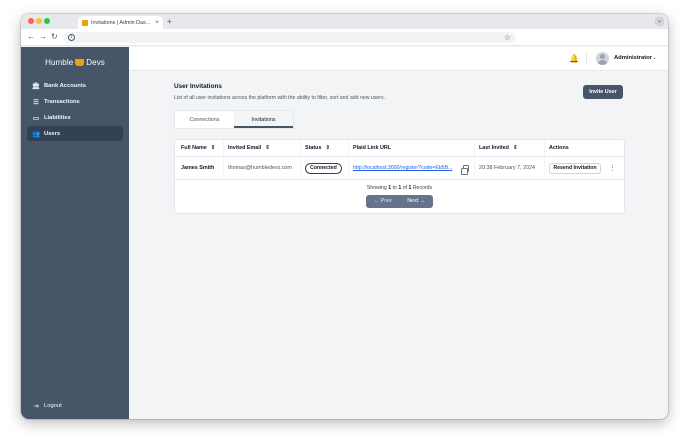 The image size is (690, 447). What do you see at coordinates (53, 406) in the screenshot?
I see `logout-label: Logout` at bounding box center [53, 406].